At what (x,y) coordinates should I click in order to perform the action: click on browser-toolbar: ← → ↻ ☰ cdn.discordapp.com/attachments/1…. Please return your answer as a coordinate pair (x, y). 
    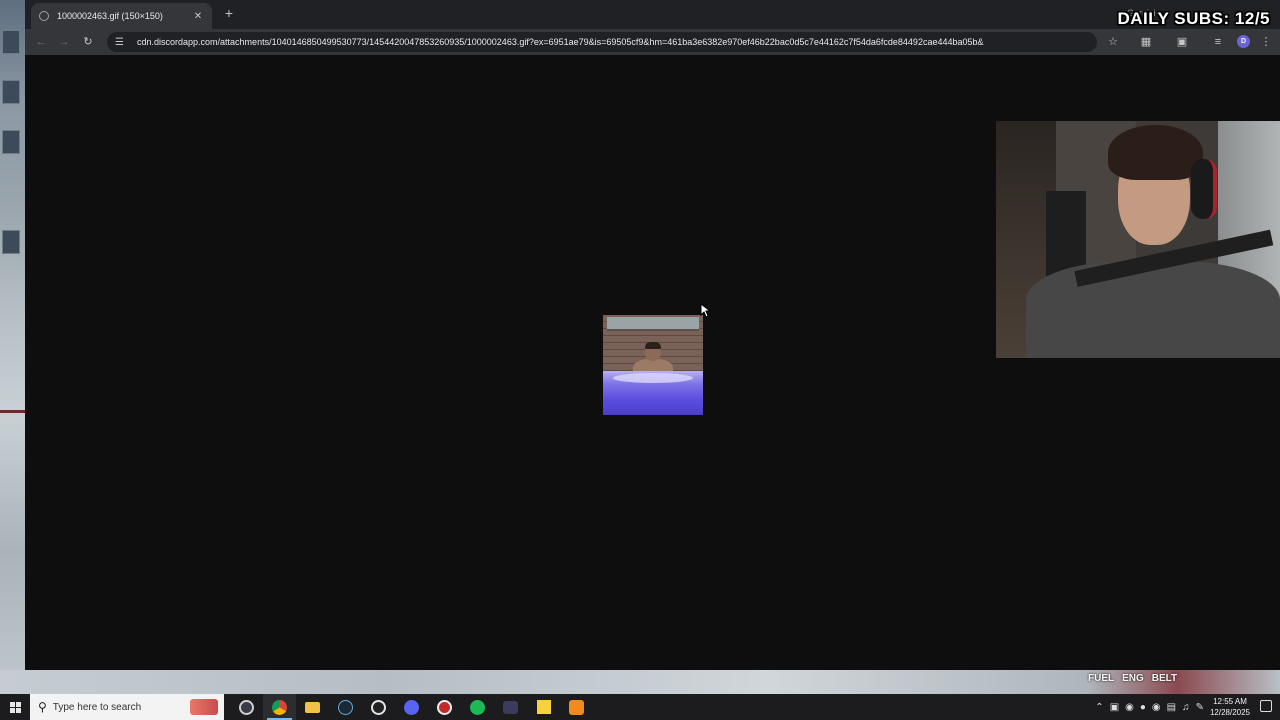
    Looking at the image, I should click on (652, 42).